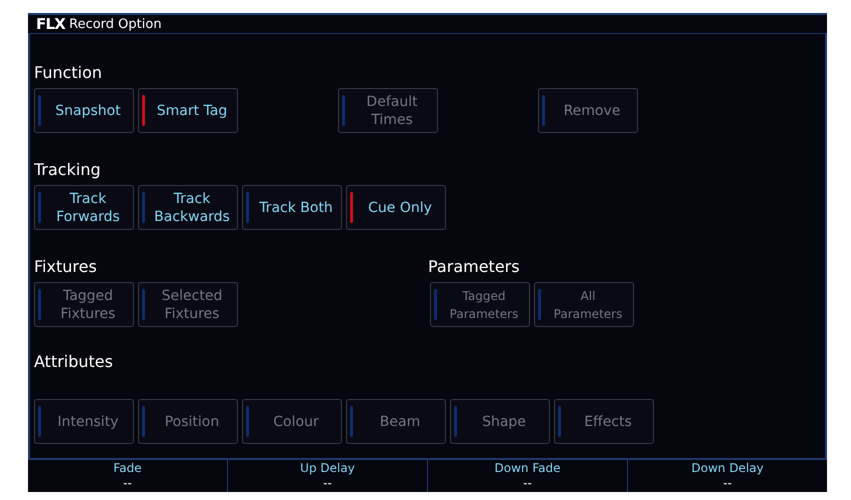  What do you see at coordinates (527, 468) in the screenshot?
I see `fader-label: Down Fade` at bounding box center [527, 468].